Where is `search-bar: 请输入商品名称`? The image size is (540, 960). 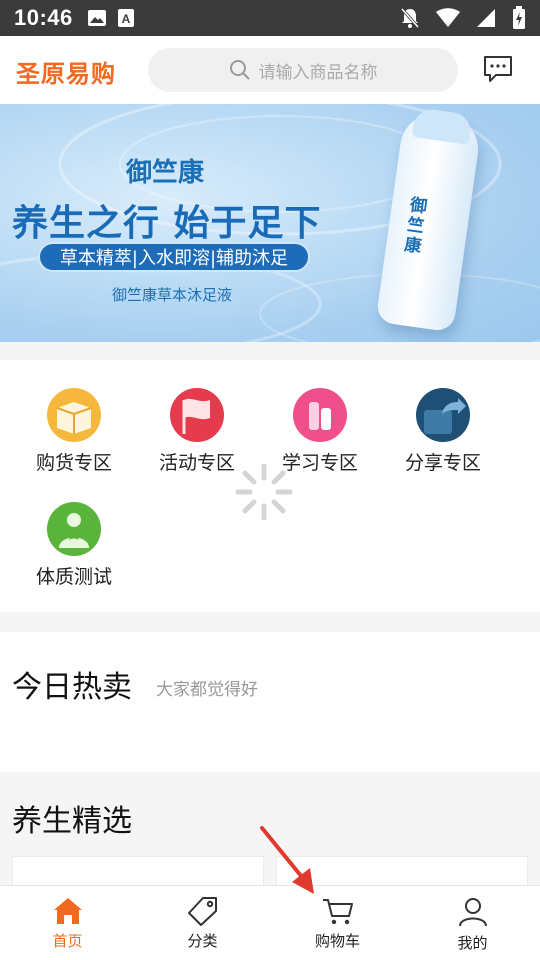 search-bar: 请输入商品名称 is located at coordinates (303, 70).